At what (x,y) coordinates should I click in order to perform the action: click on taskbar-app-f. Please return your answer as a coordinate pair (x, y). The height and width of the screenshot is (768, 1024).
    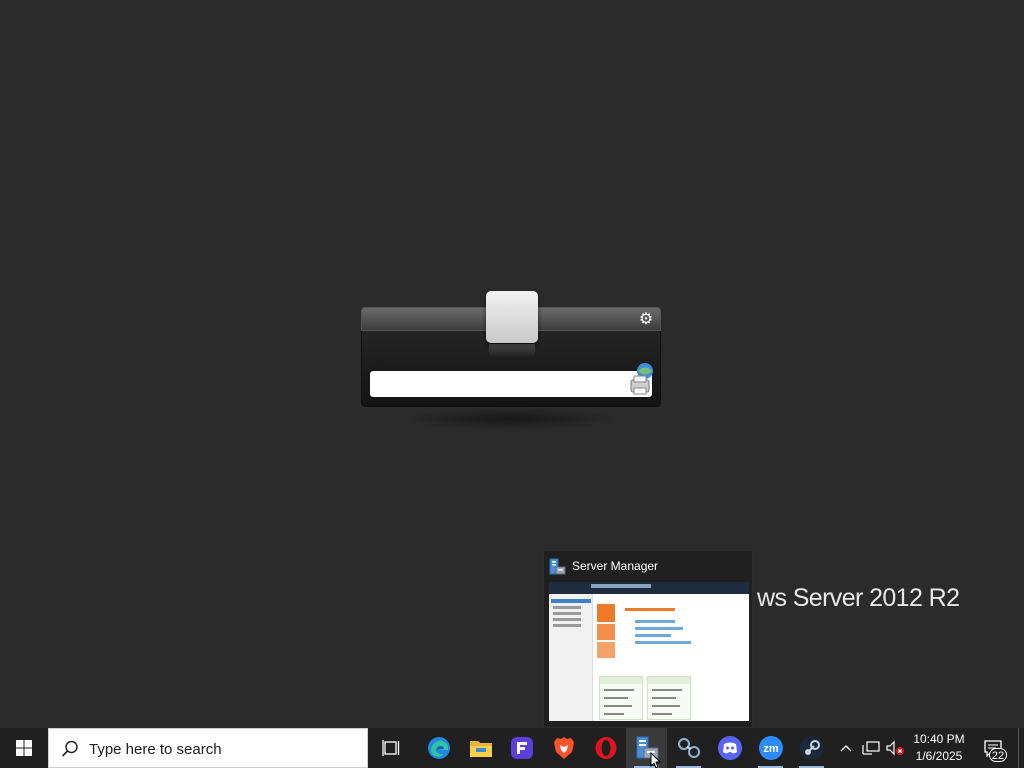
    Looking at the image, I should click on (521, 748).